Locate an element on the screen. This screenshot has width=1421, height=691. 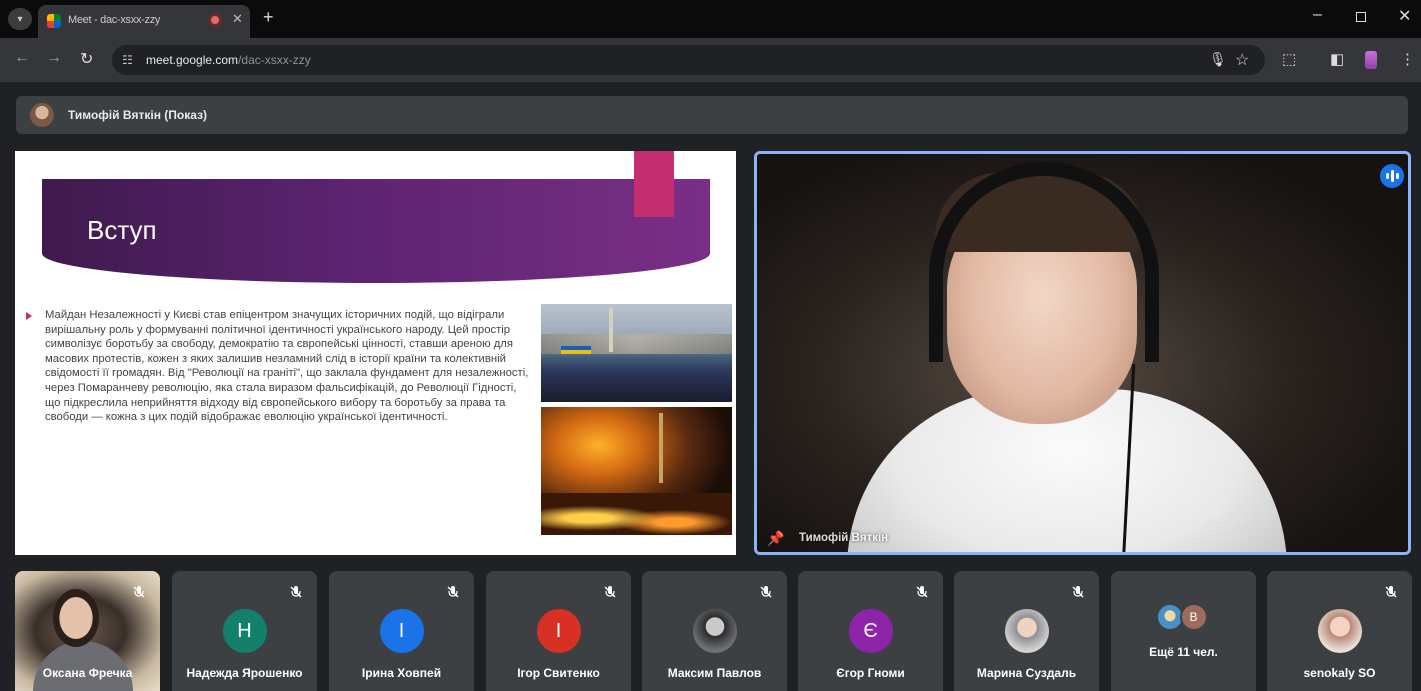
forward-arrow-icon: → is located at coordinates (54, 58).